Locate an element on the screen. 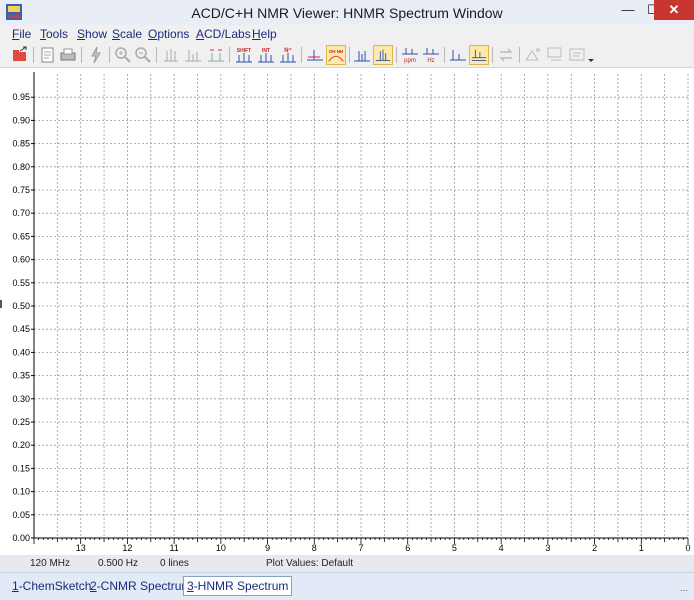 The image size is (694, 600). toolbar: SHIFT INT N⁺ OH NH ppm Hz is located at coordinates (347, 55).